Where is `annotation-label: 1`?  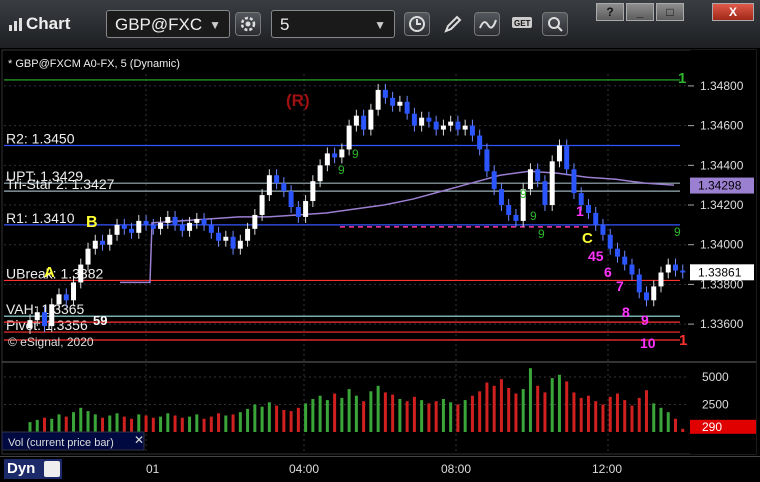
annotation-label: 1 is located at coordinates (683, 340).